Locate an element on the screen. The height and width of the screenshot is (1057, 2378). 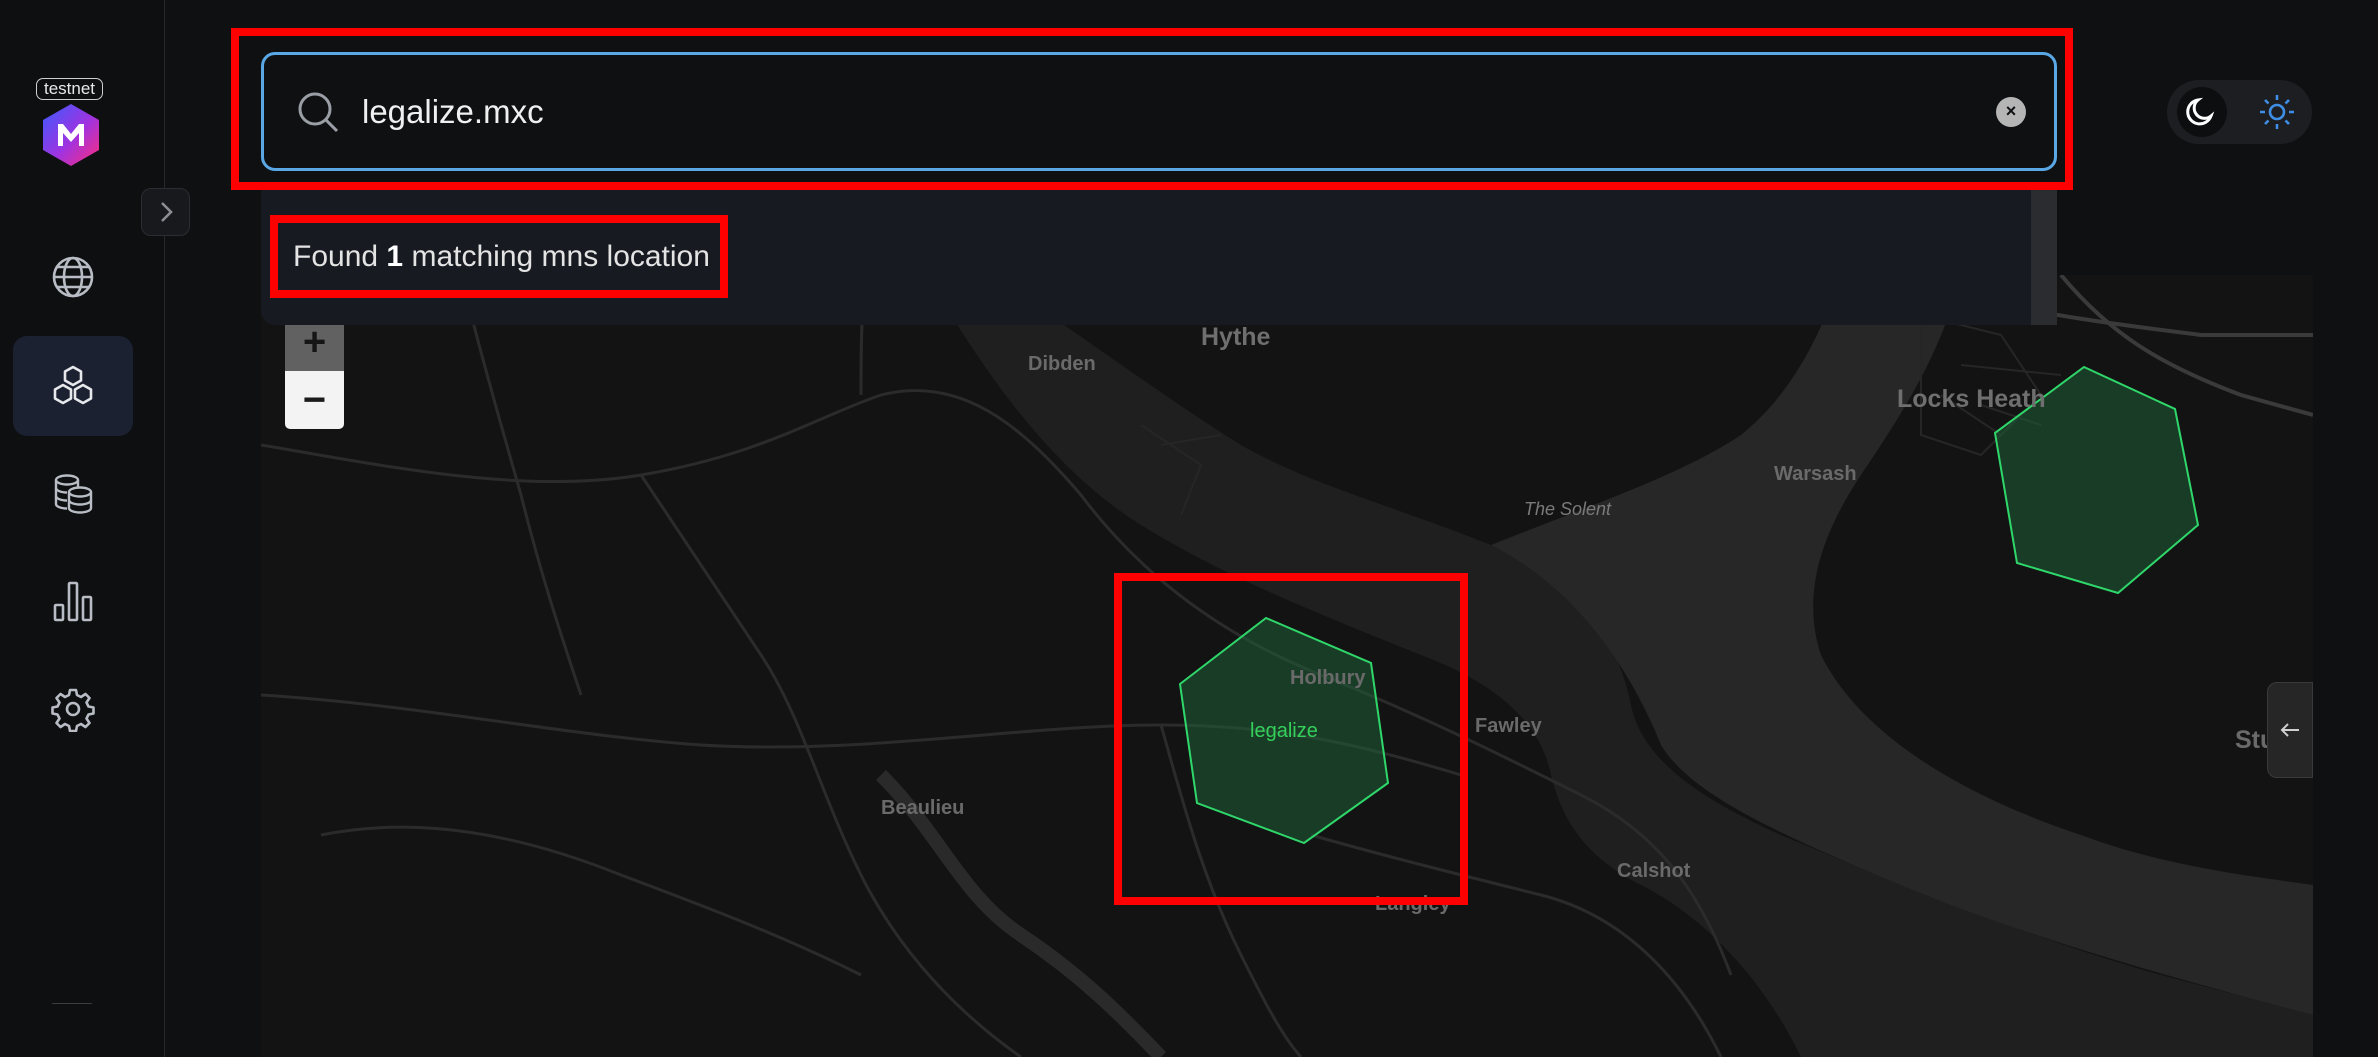
bar-chart-icon is located at coordinates (73, 601).